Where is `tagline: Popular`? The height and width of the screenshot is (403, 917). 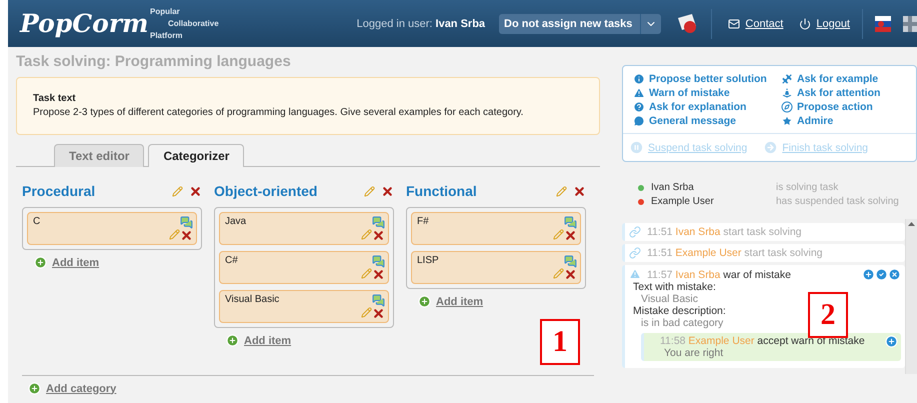 tagline: Popular is located at coordinates (165, 12).